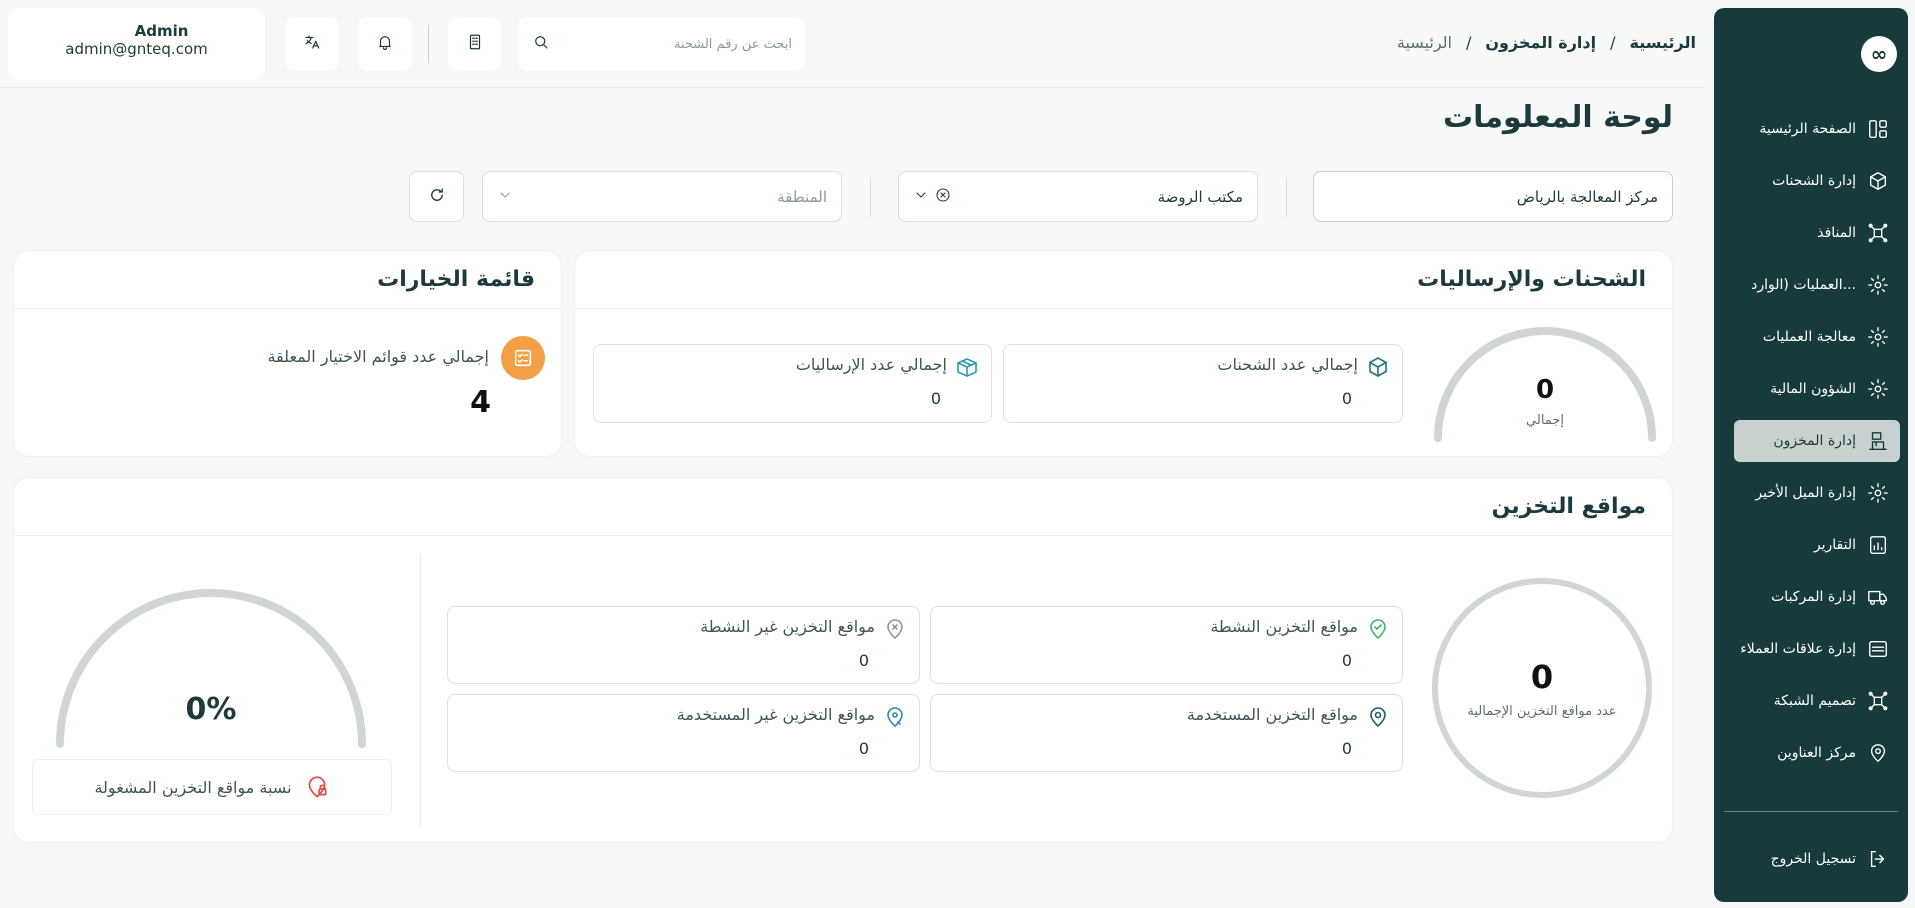  Describe the element at coordinates (1663, 42) in the screenshot. I see `breadcrumb-home: الرئيسية` at that location.